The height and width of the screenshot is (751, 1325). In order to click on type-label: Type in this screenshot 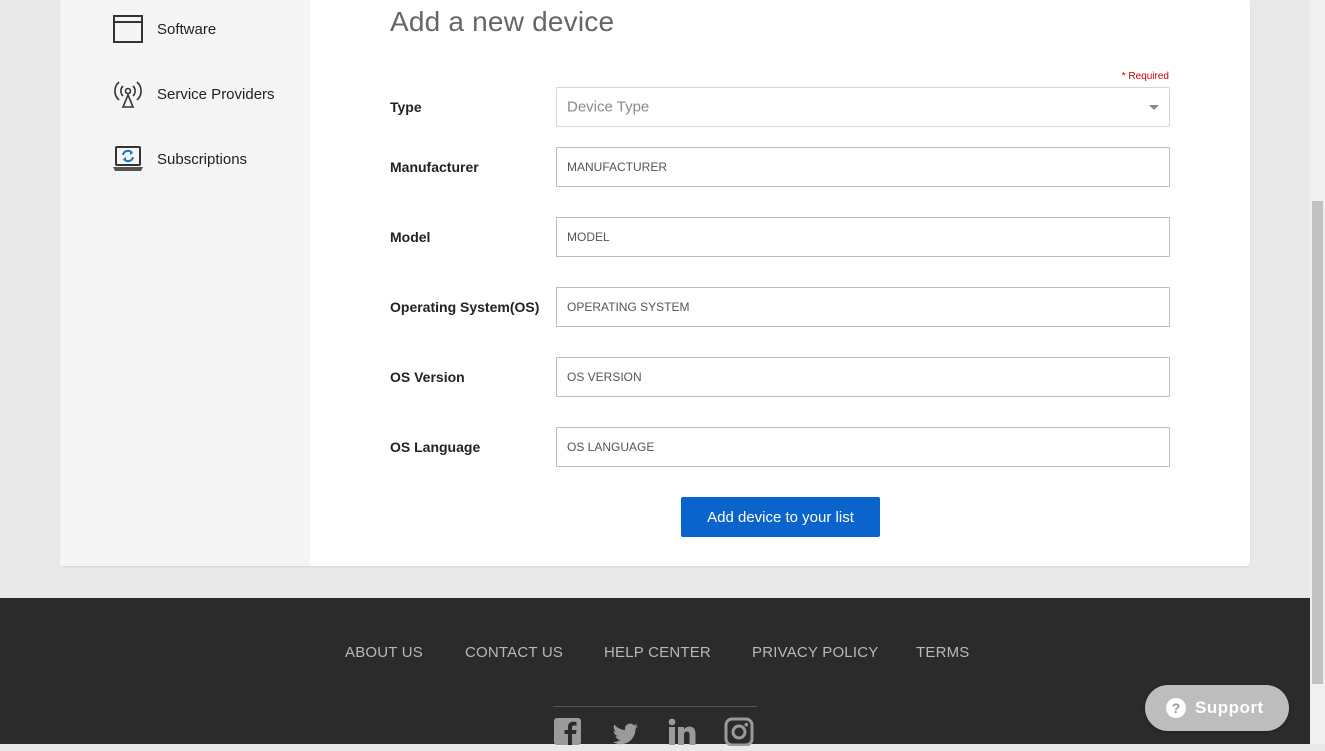, I will do `click(406, 107)`.